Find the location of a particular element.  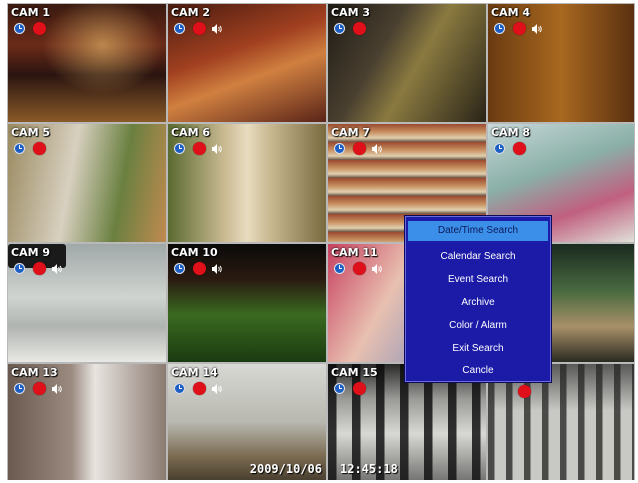

camera-label: CAM 15 is located at coordinates (354, 372).